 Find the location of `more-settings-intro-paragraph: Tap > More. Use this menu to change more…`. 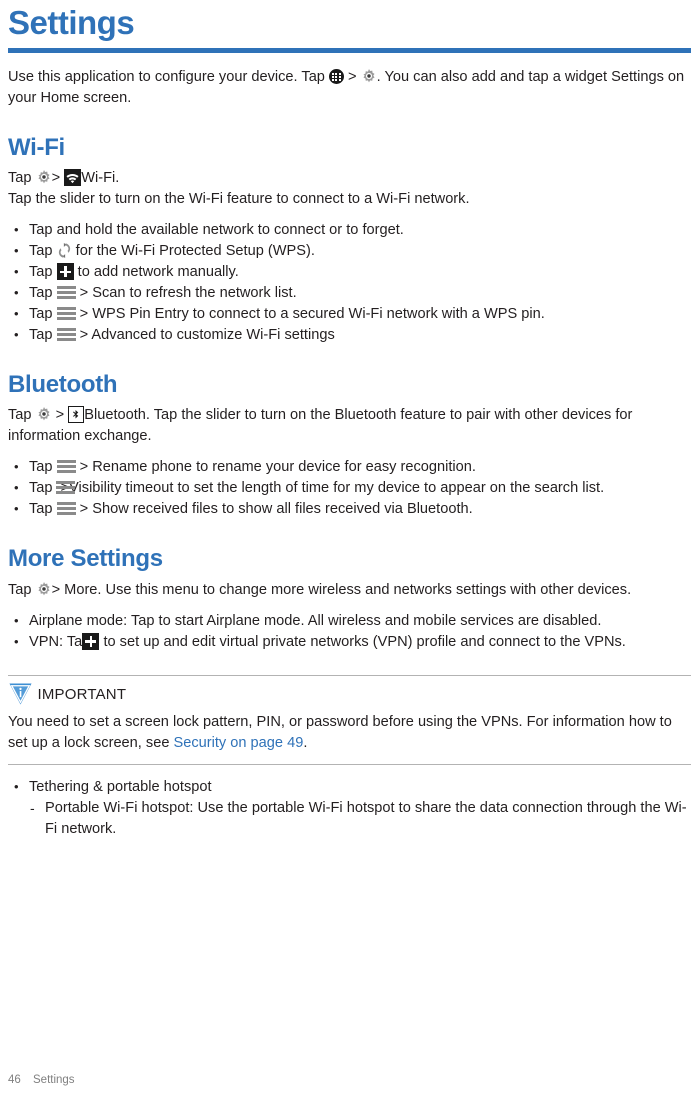

more-settings-intro-paragraph: Tap > More. Use this menu to change more… is located at coordinates (349, 590).